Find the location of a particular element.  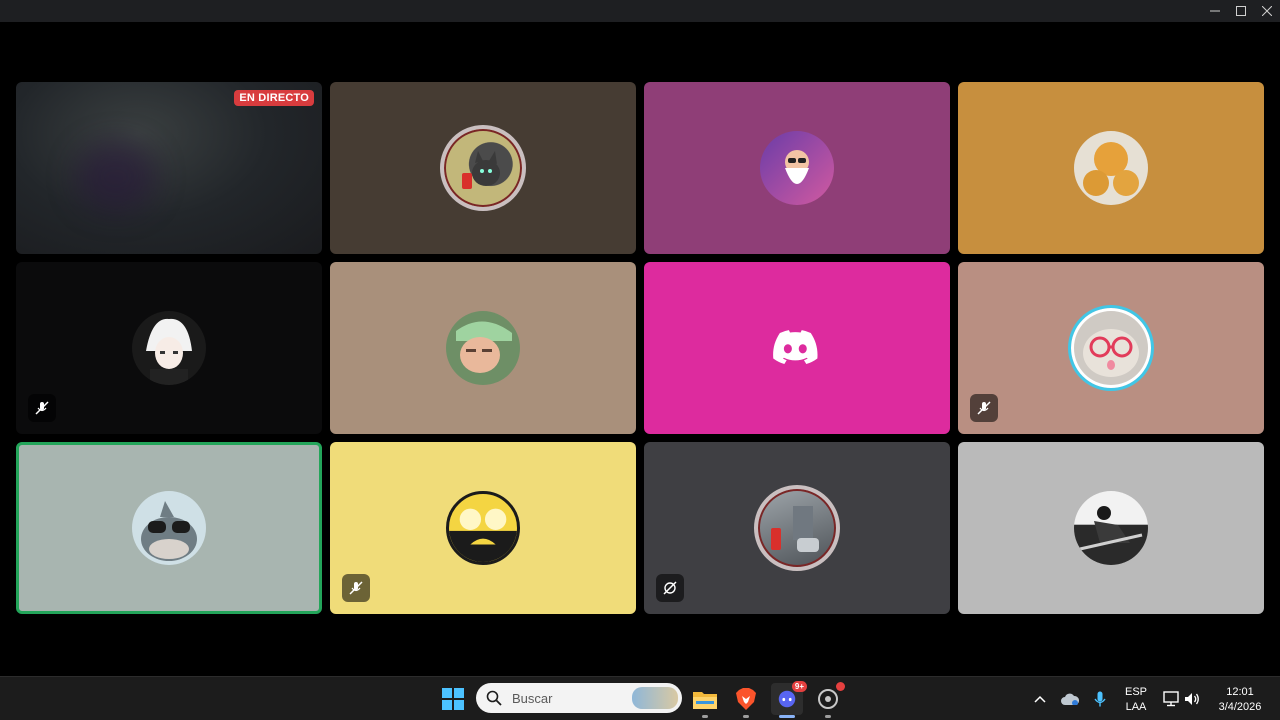

participant-tile-speaking is located at coordinates (169, 528).